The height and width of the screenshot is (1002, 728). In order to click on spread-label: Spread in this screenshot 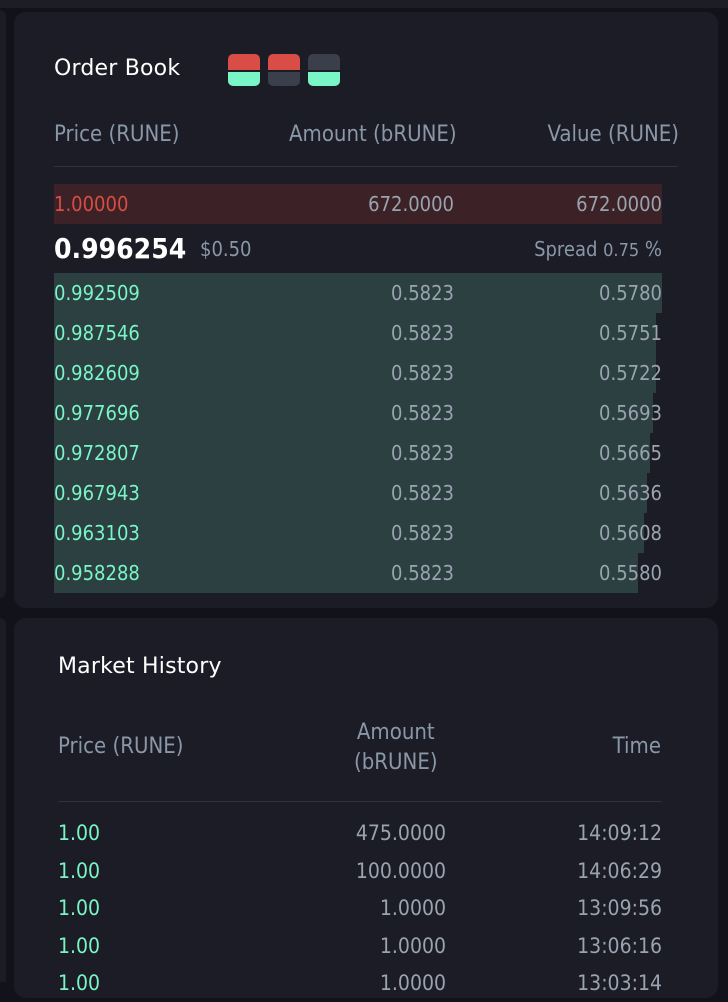, I will do `click(566, 249)`.